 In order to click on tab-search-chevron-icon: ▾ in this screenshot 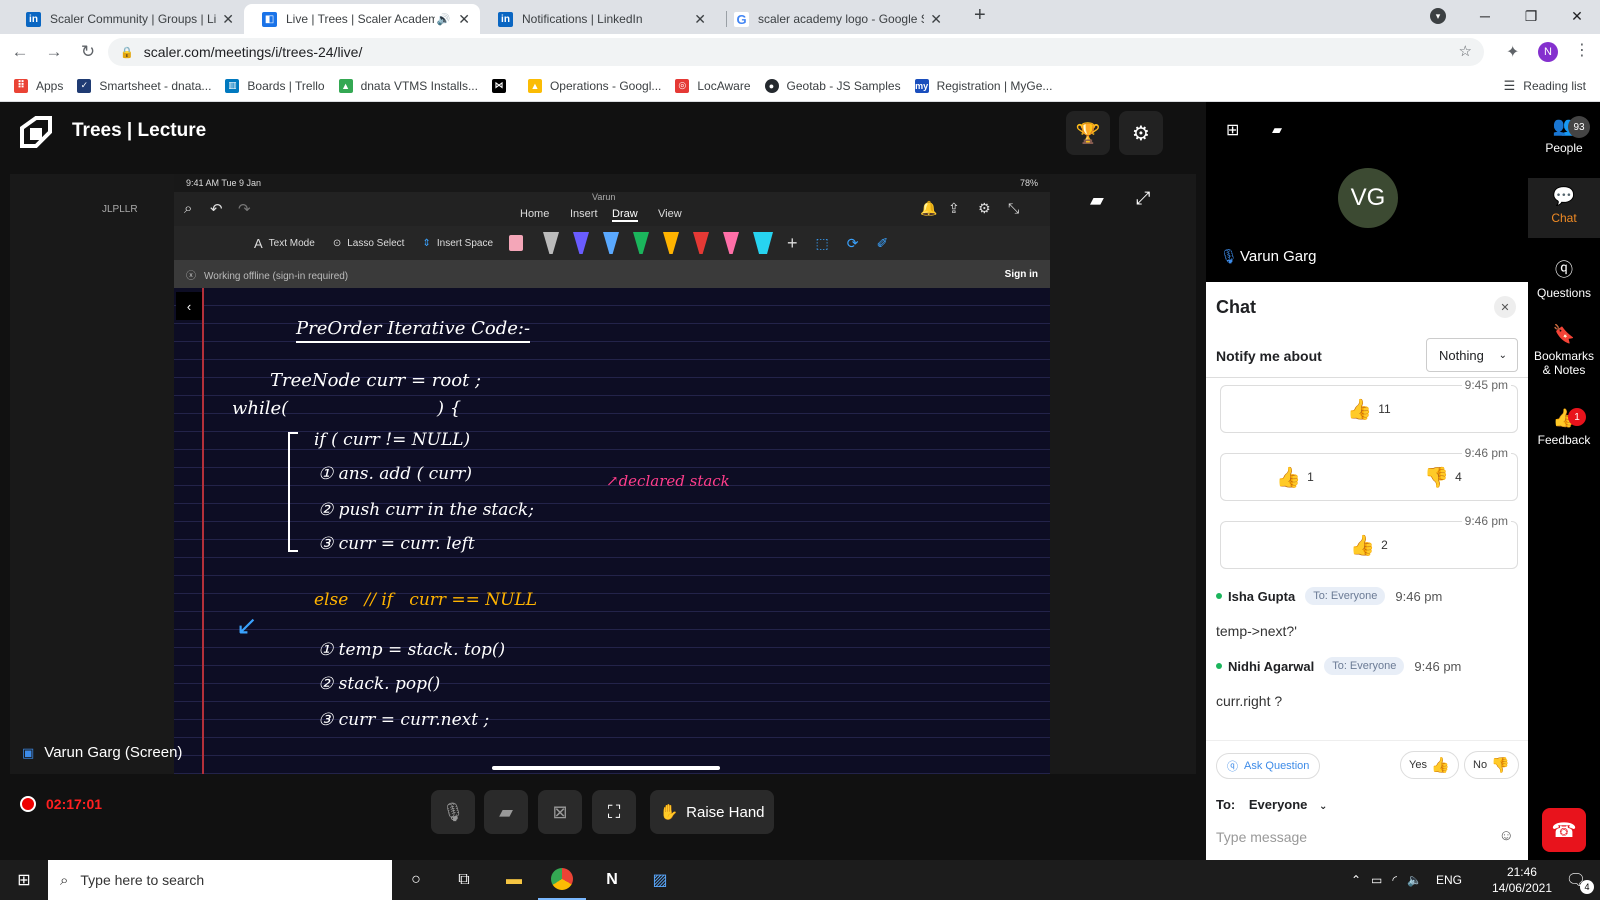, I will do `click(1438, 16)`.